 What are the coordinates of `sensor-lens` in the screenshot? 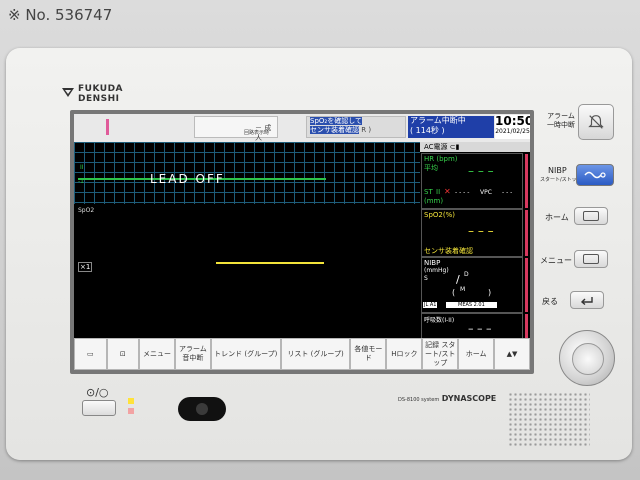 It's located at (202, 409).